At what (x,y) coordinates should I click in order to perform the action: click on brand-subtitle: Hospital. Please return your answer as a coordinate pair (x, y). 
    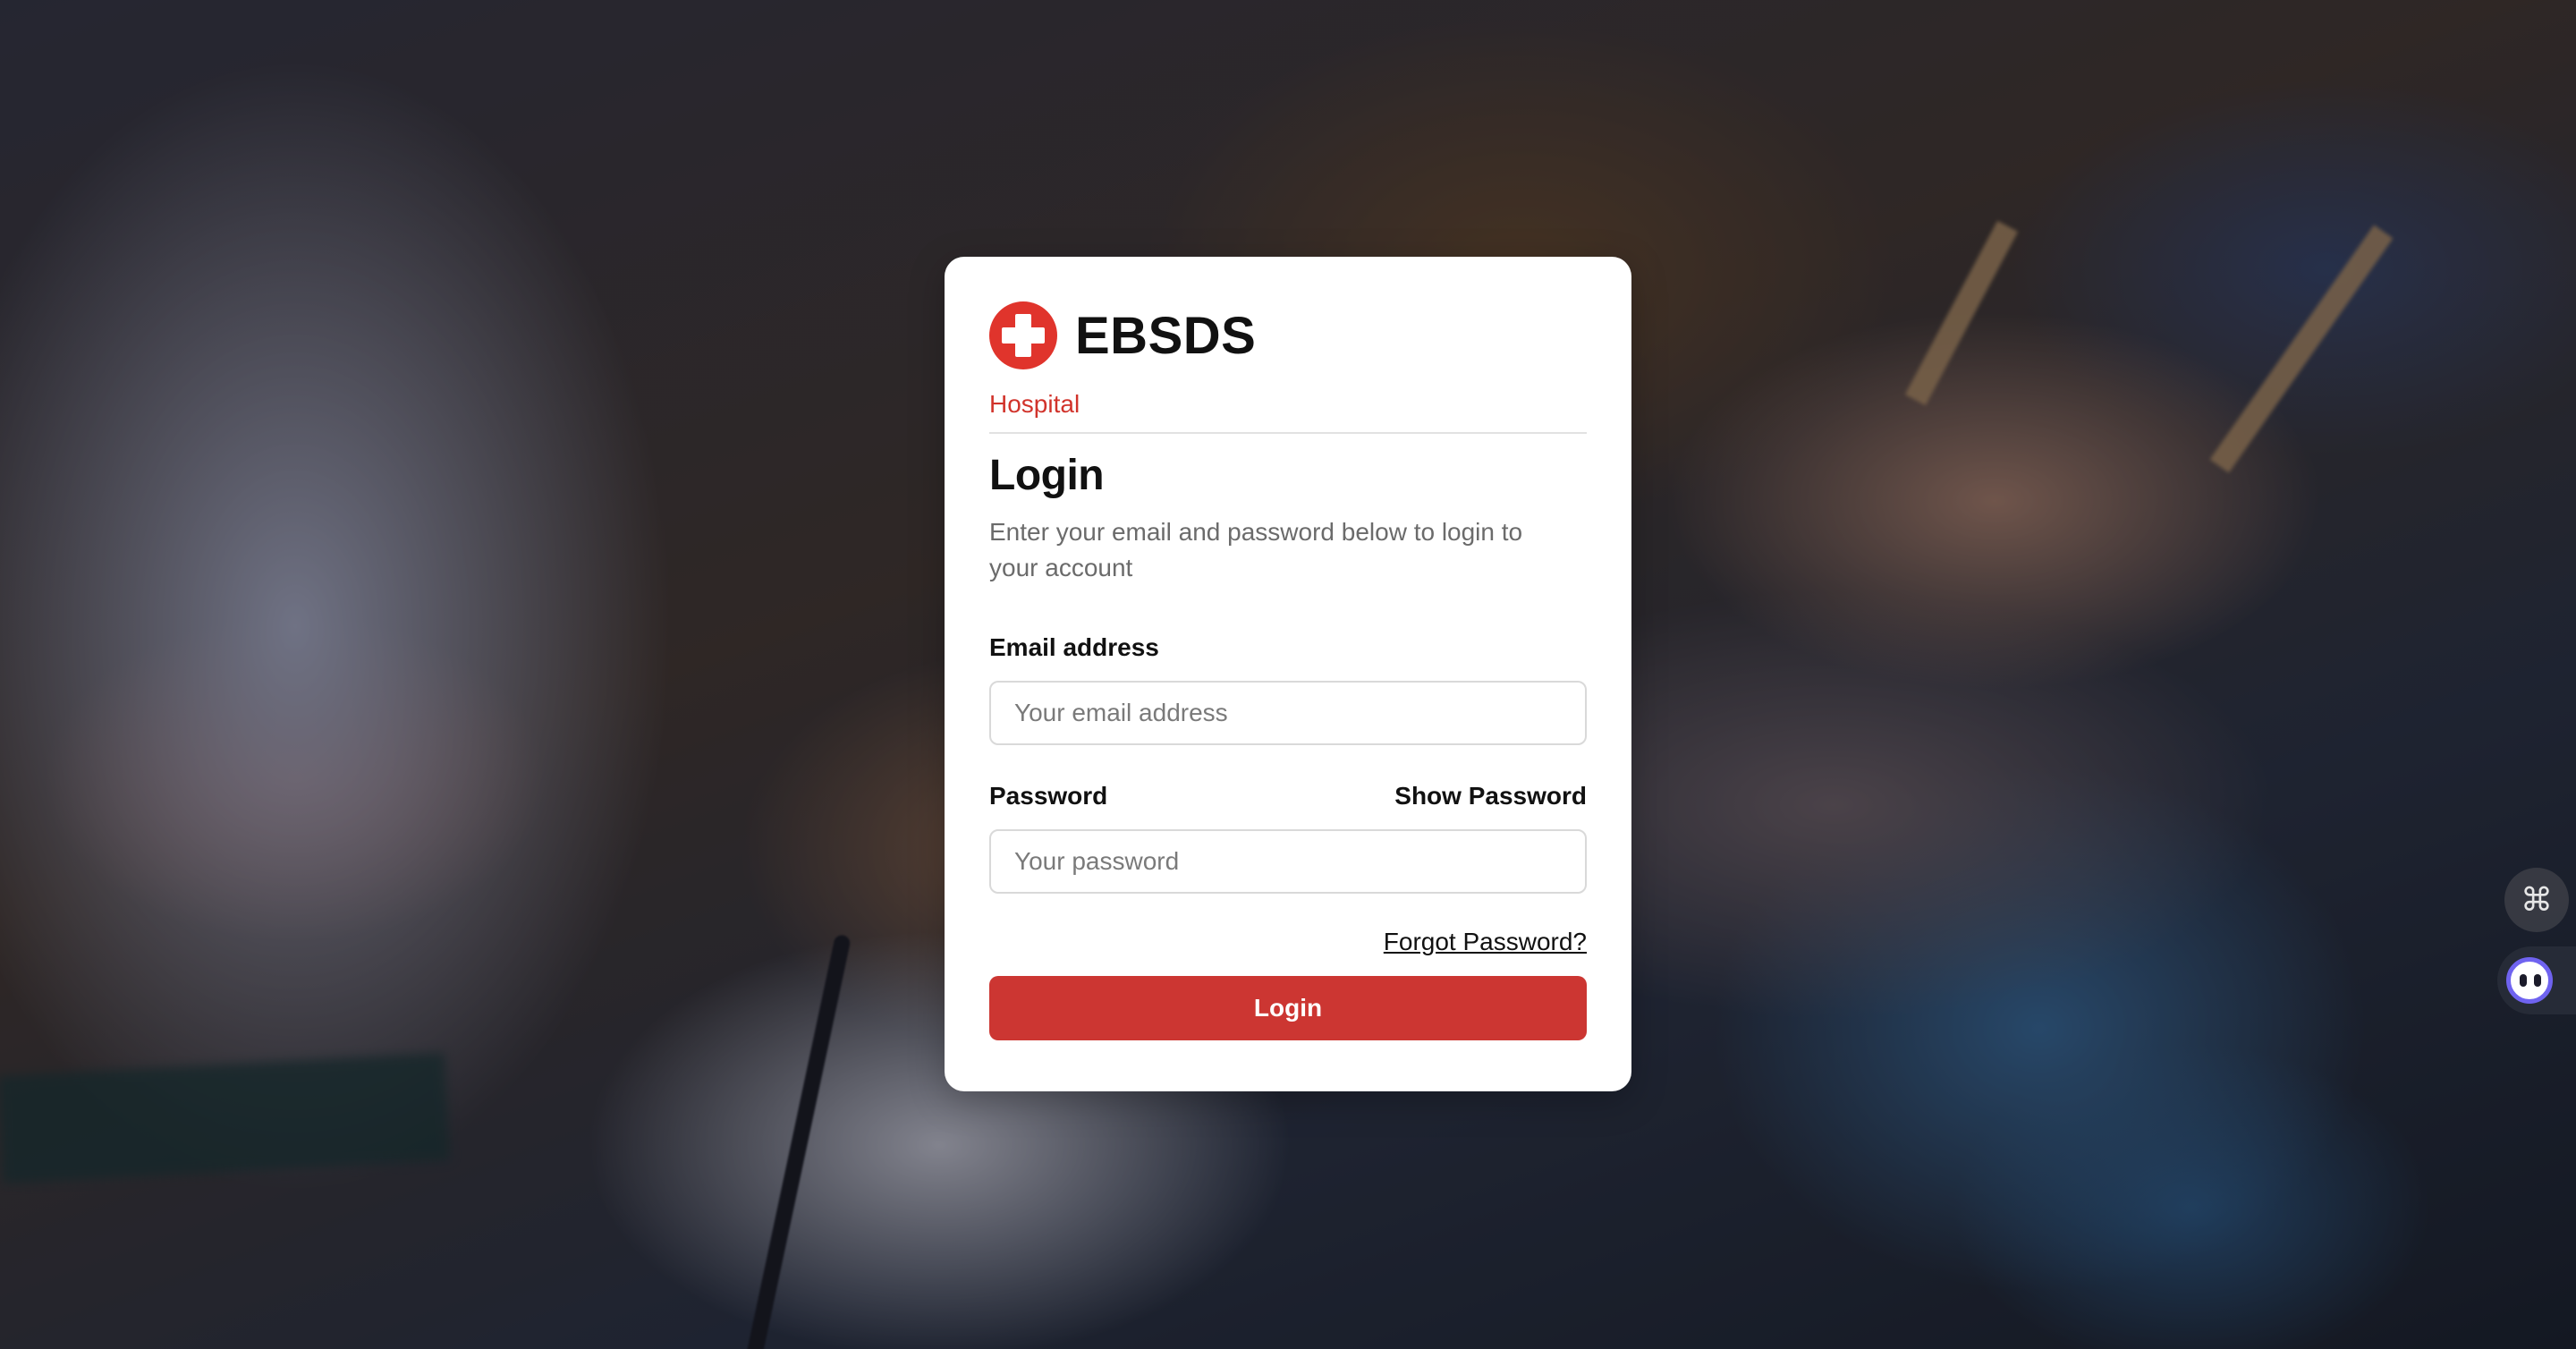
    Looking at the image, I should click on (1034, 404).